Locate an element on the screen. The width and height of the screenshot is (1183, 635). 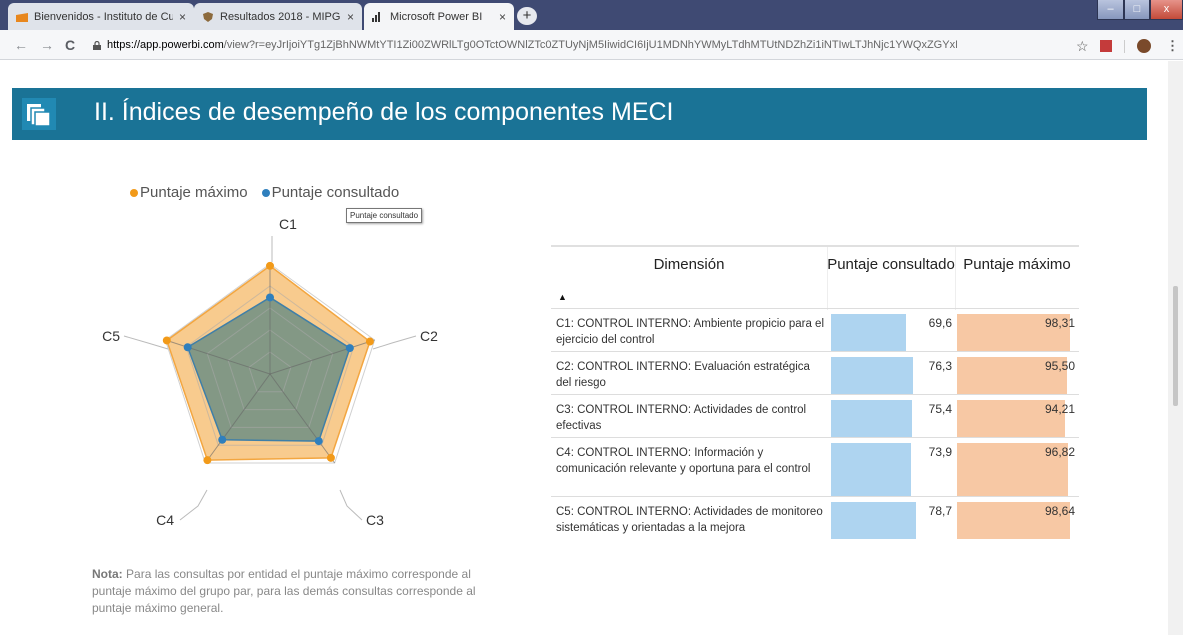
bookmark-star-icon: ☆ is located at coordinates (1082, 46).